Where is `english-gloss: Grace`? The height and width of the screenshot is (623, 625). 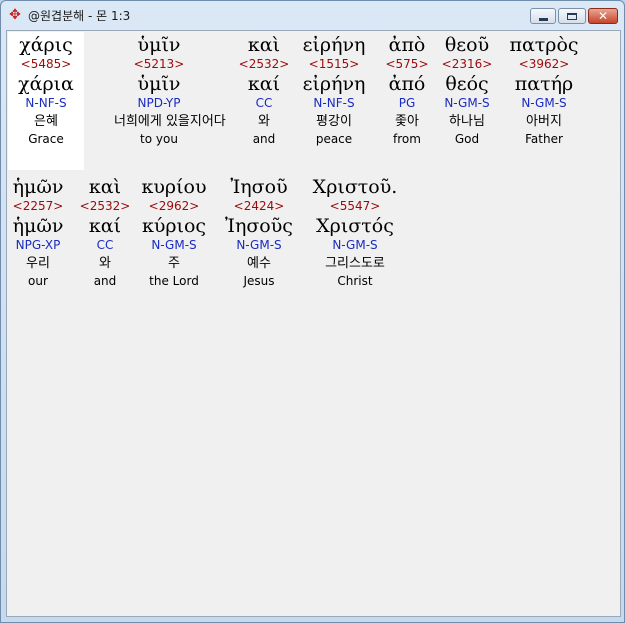 english-gloss: Grace is located at coordinates (46, 139).